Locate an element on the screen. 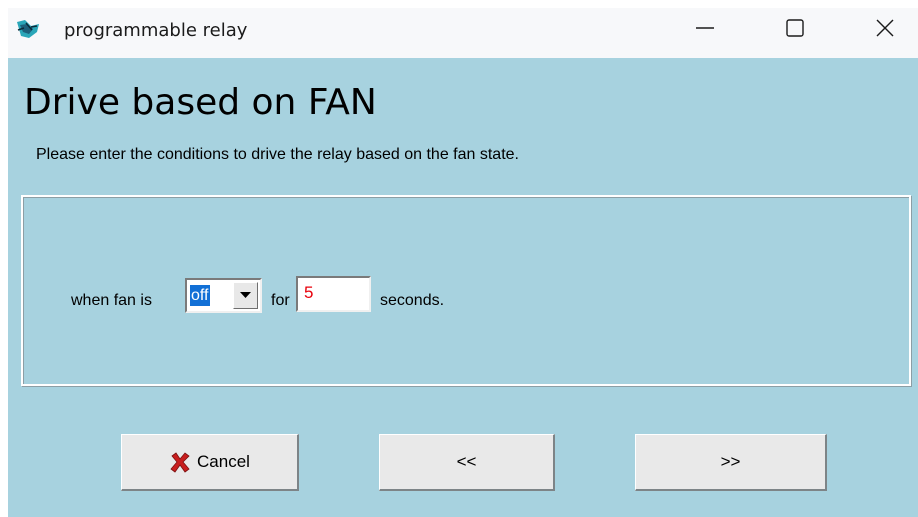  minimize-icon is located at coordinates (705, 28).